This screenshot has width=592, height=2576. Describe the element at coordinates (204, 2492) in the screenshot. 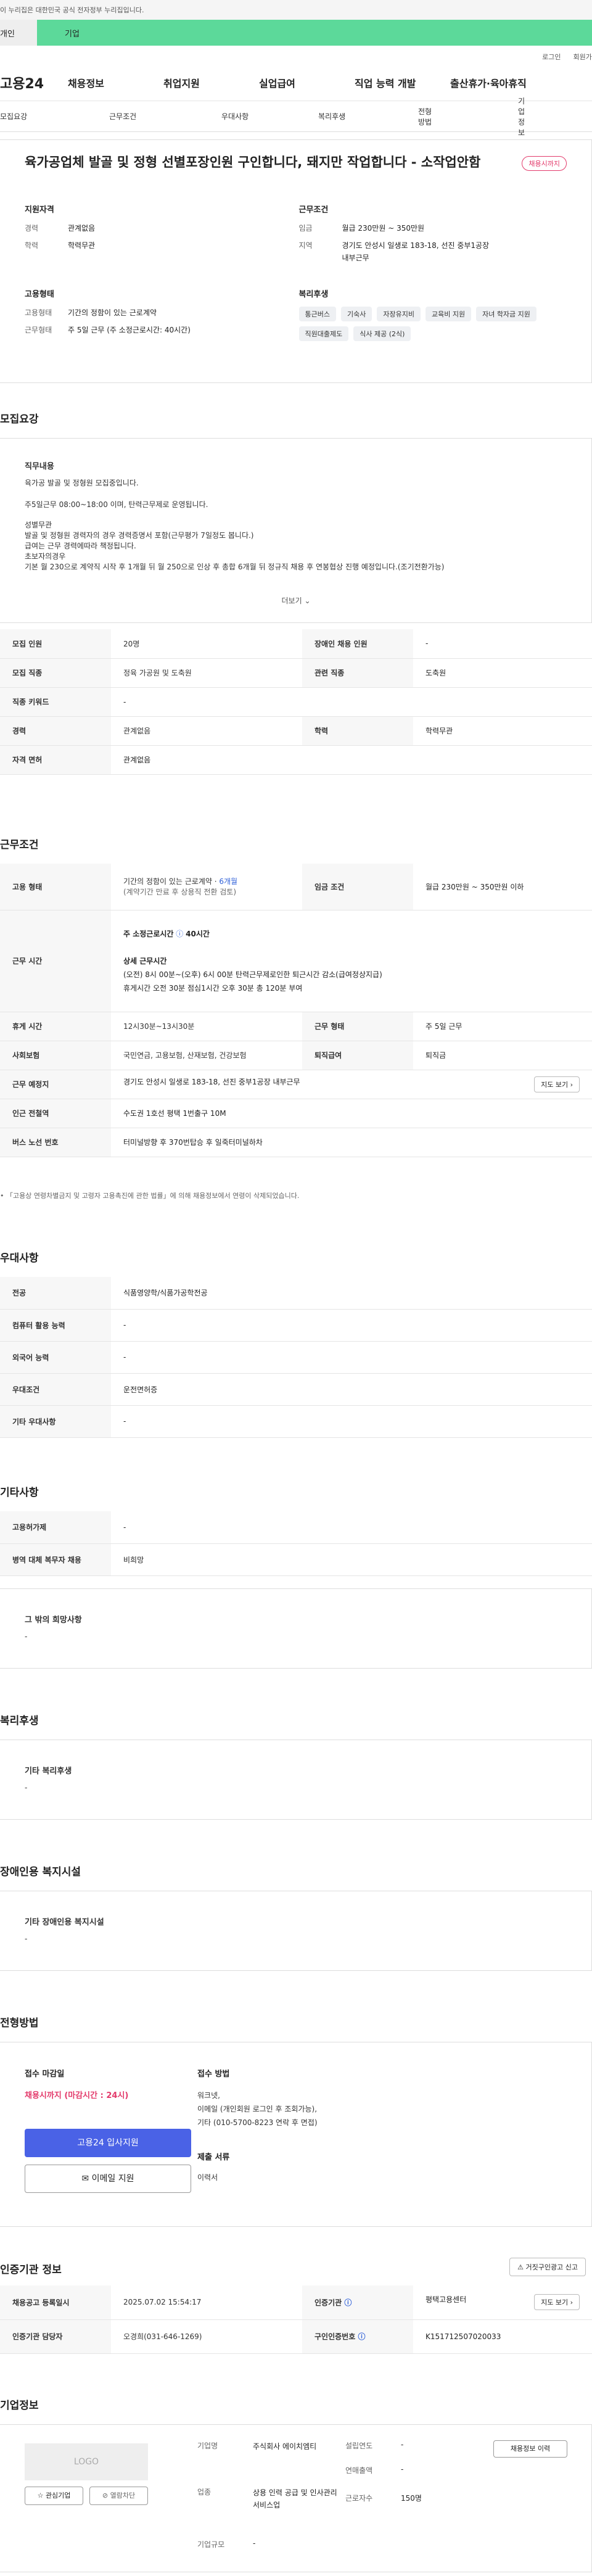

I see `industry-label: 업종` at that location.